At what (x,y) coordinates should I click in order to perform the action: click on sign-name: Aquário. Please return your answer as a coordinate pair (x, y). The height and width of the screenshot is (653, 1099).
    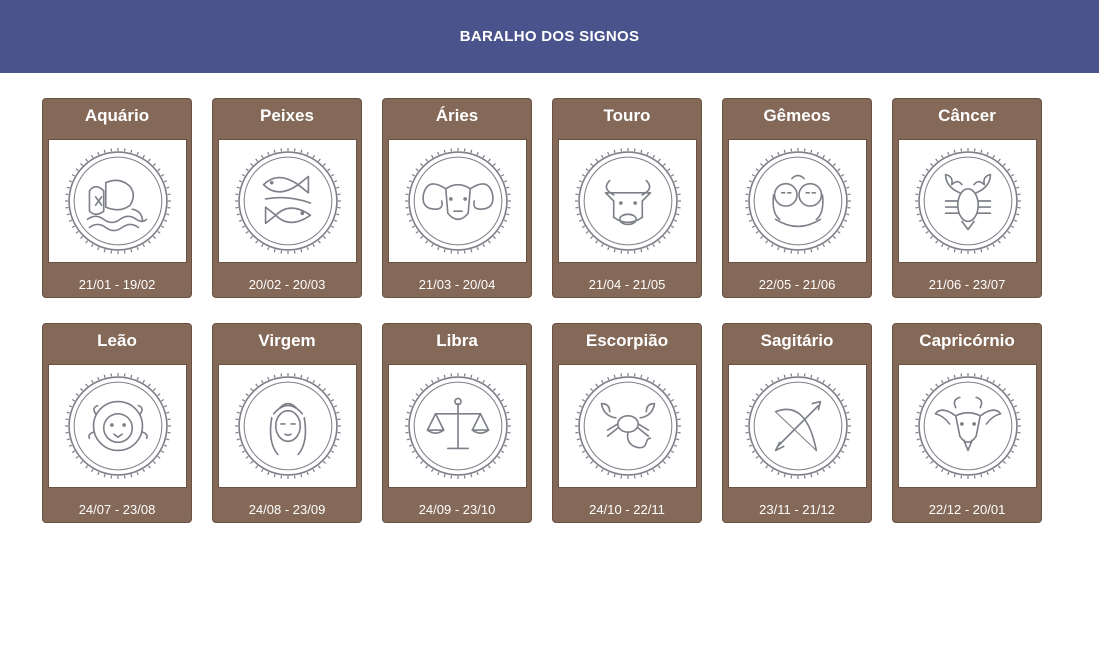
    Looking at the image, I should click on (117, 115).